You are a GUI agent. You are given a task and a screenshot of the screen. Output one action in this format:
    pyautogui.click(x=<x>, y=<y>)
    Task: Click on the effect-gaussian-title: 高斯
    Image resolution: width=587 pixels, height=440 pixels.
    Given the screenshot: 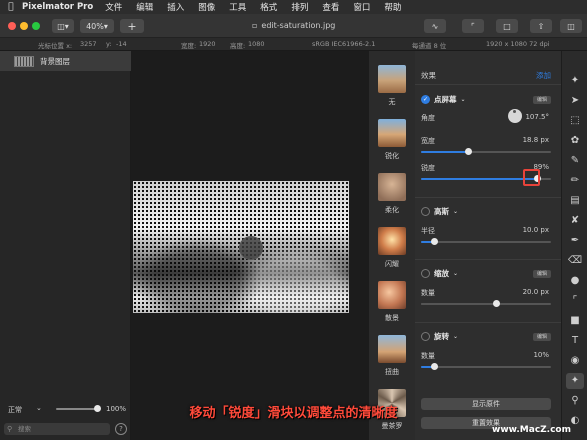 What is the action you would take?
    pyautogui.click(x=441, y=211)
    